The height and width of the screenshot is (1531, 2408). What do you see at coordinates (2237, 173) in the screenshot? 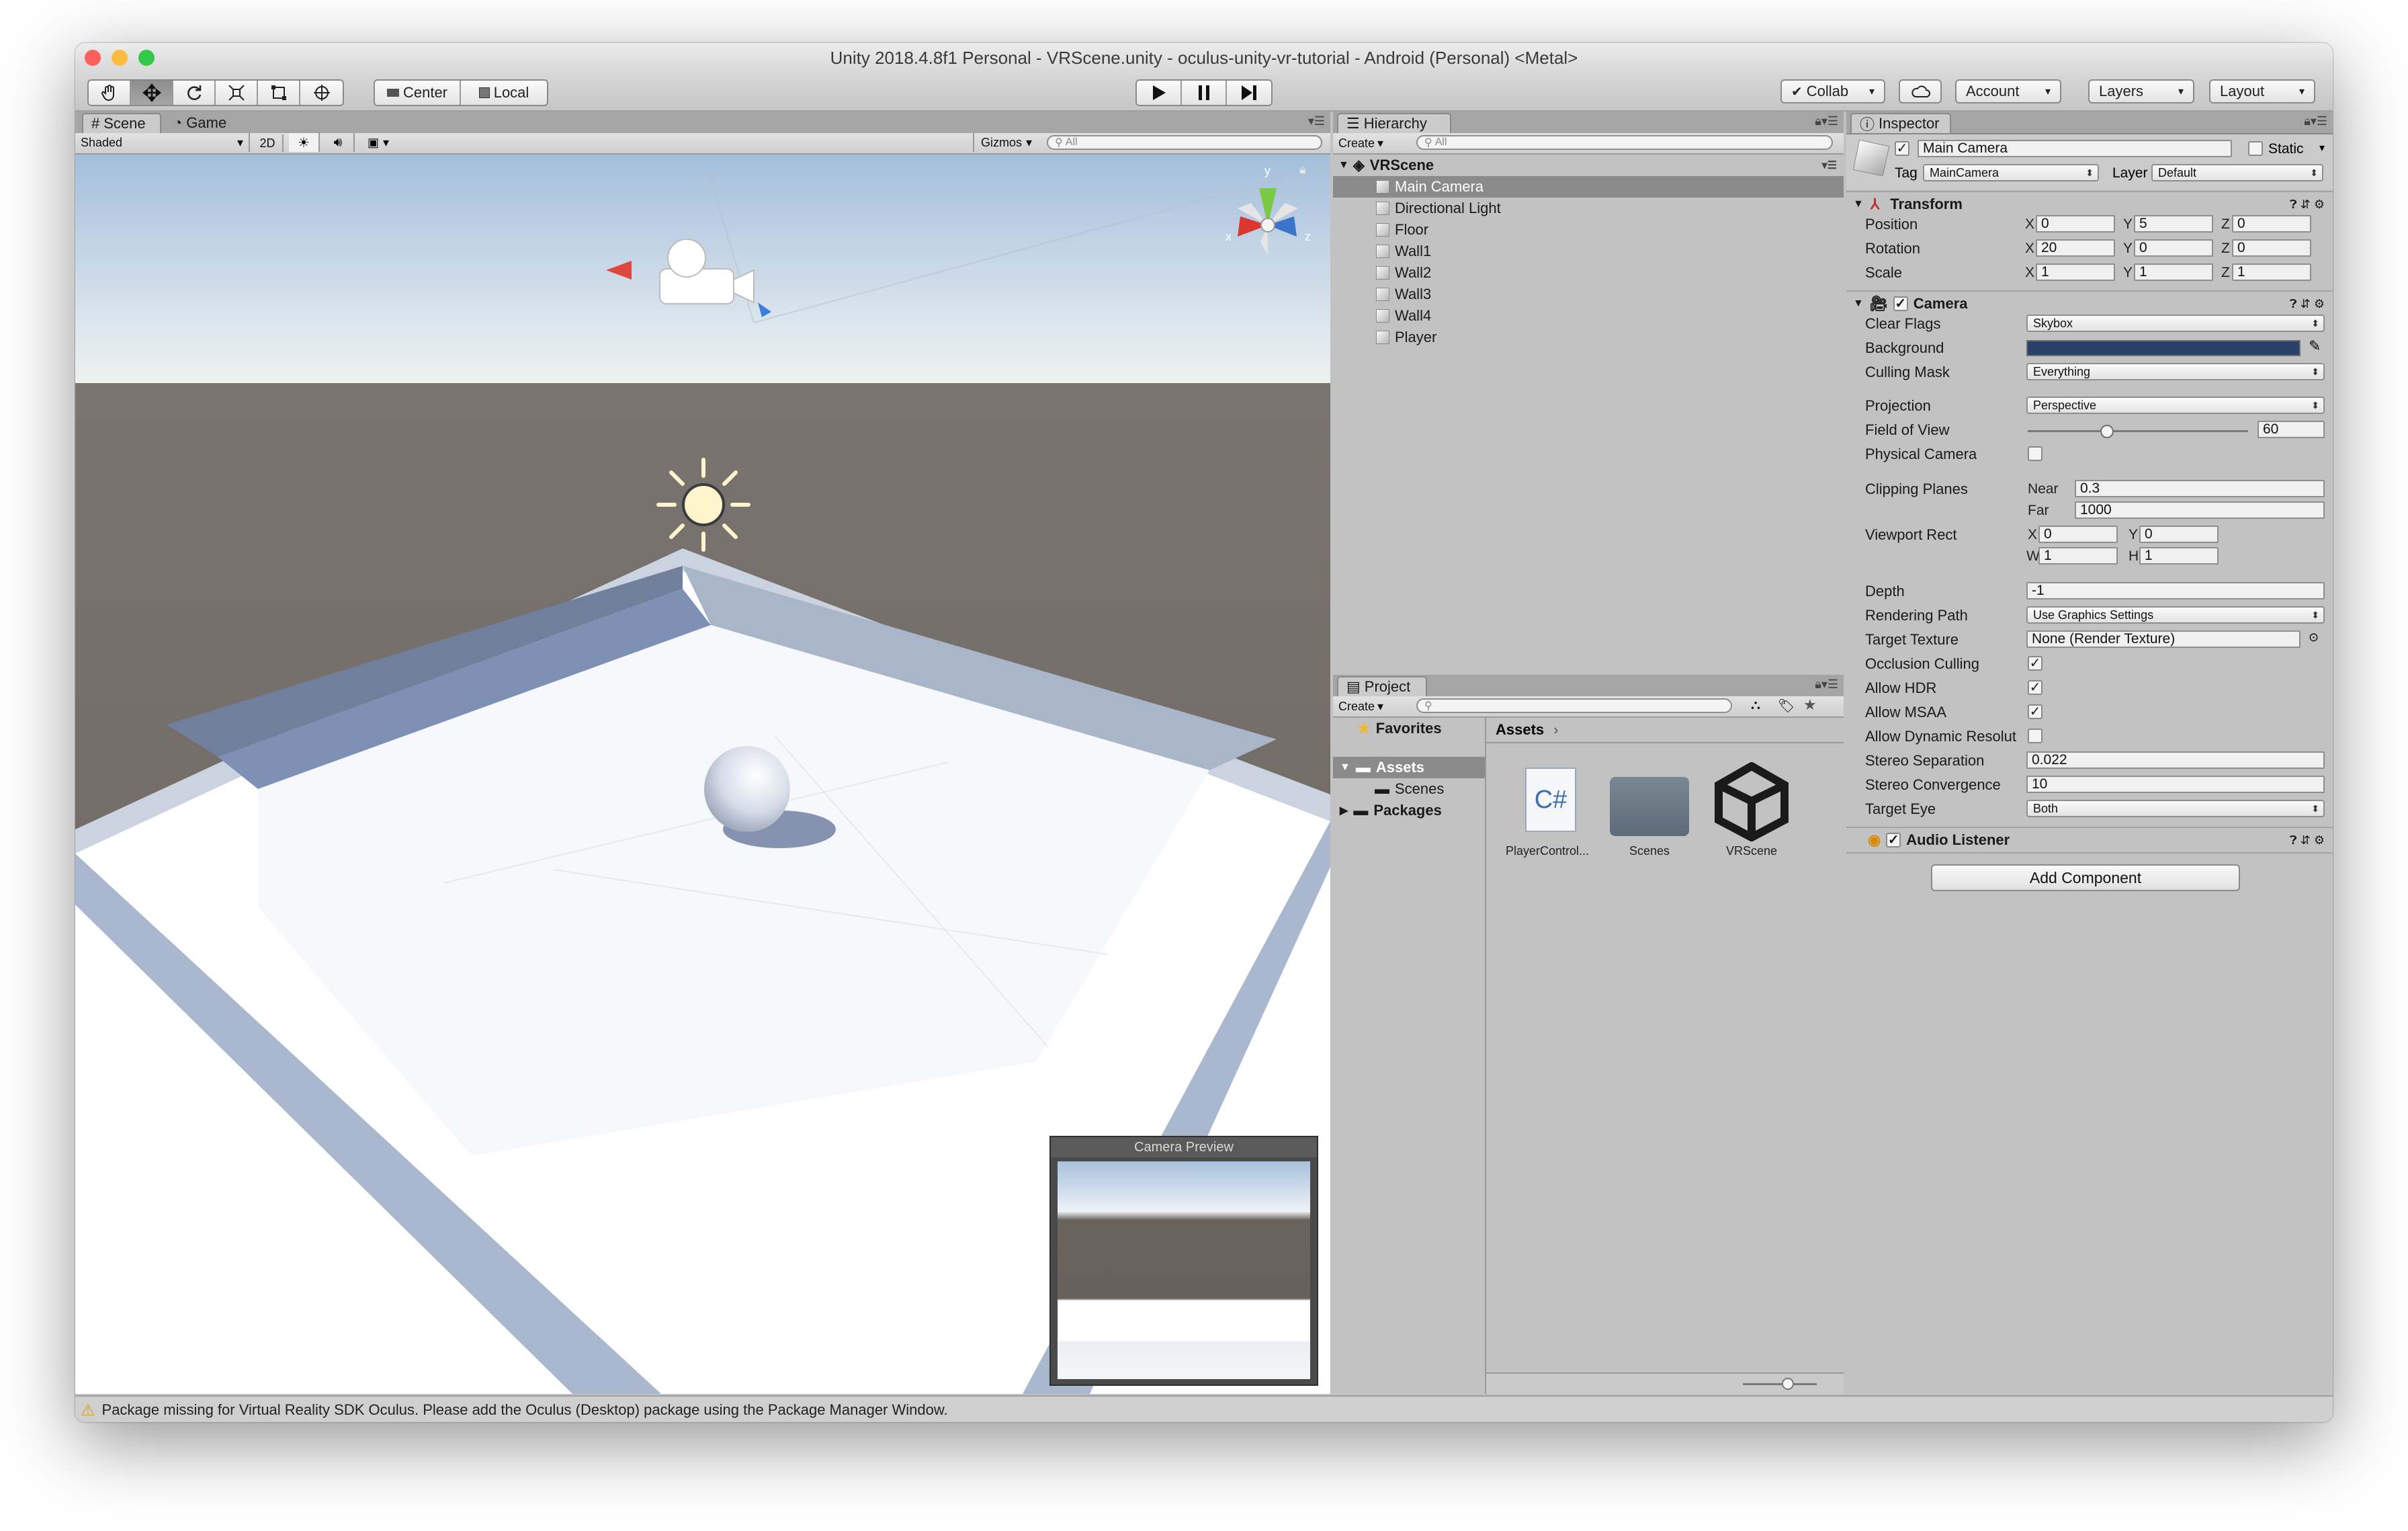
I see `layer-dropdown: Default` at bounding box center [2237, 173].